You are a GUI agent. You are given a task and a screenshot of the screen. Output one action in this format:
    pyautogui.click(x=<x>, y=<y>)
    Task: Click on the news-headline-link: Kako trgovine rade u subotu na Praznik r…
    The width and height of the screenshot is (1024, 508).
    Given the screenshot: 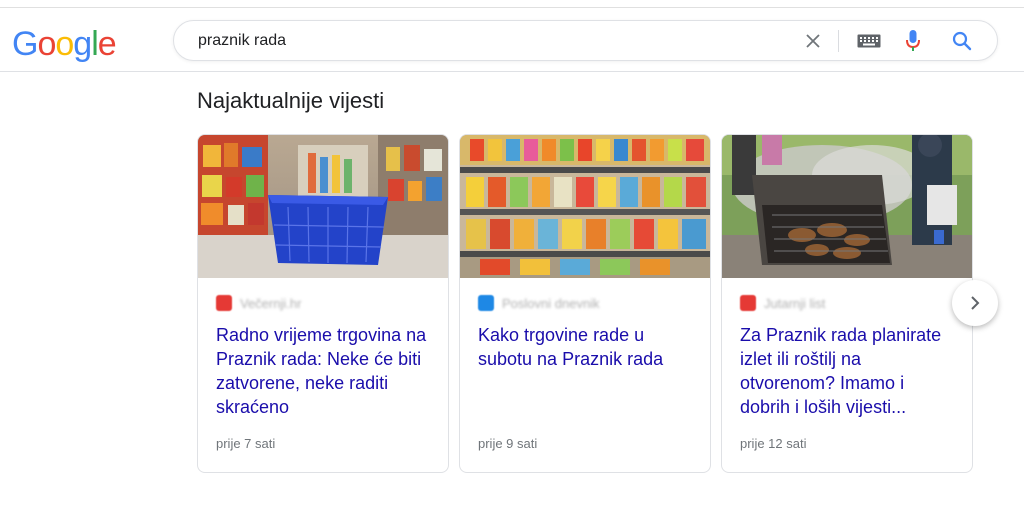 What is the action you would take?
    pyautogui.click(x=587, y=347)
    